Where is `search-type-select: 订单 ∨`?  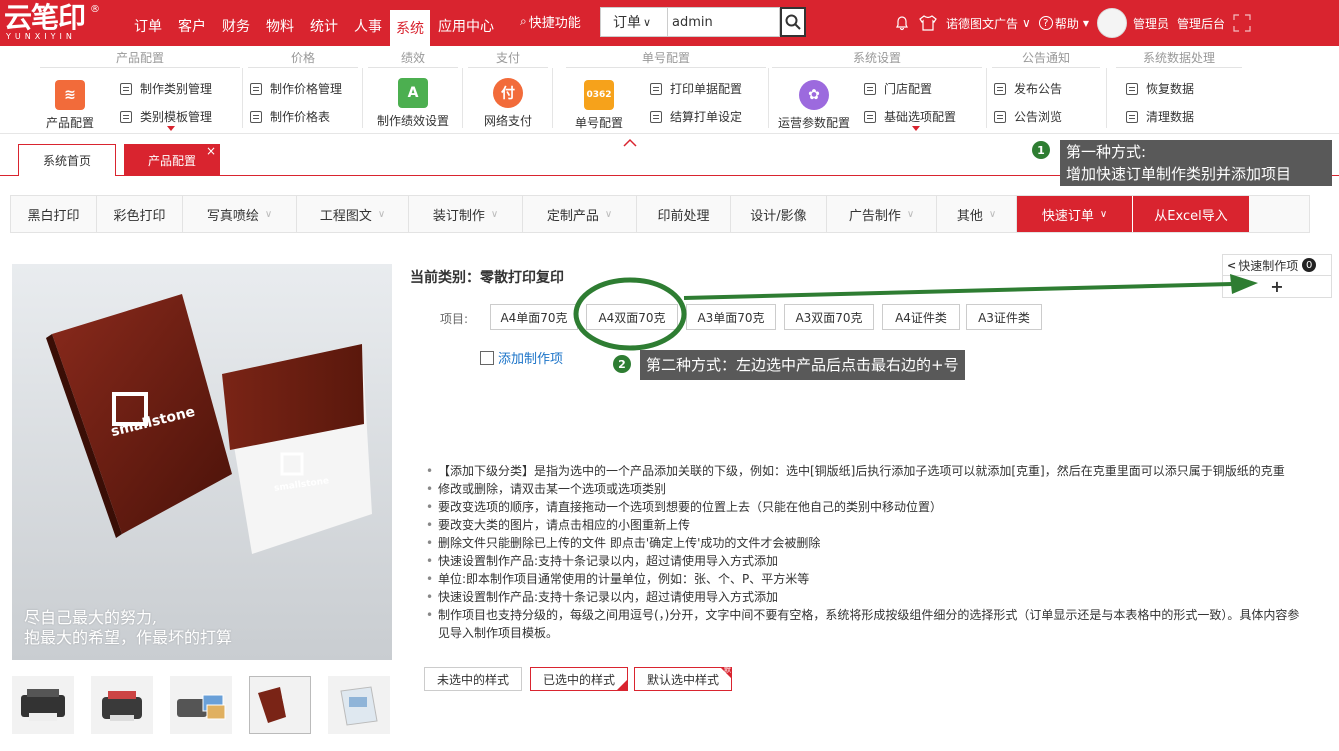 search-type-select: 订单 ∨ is located at coordinates (634, 22).